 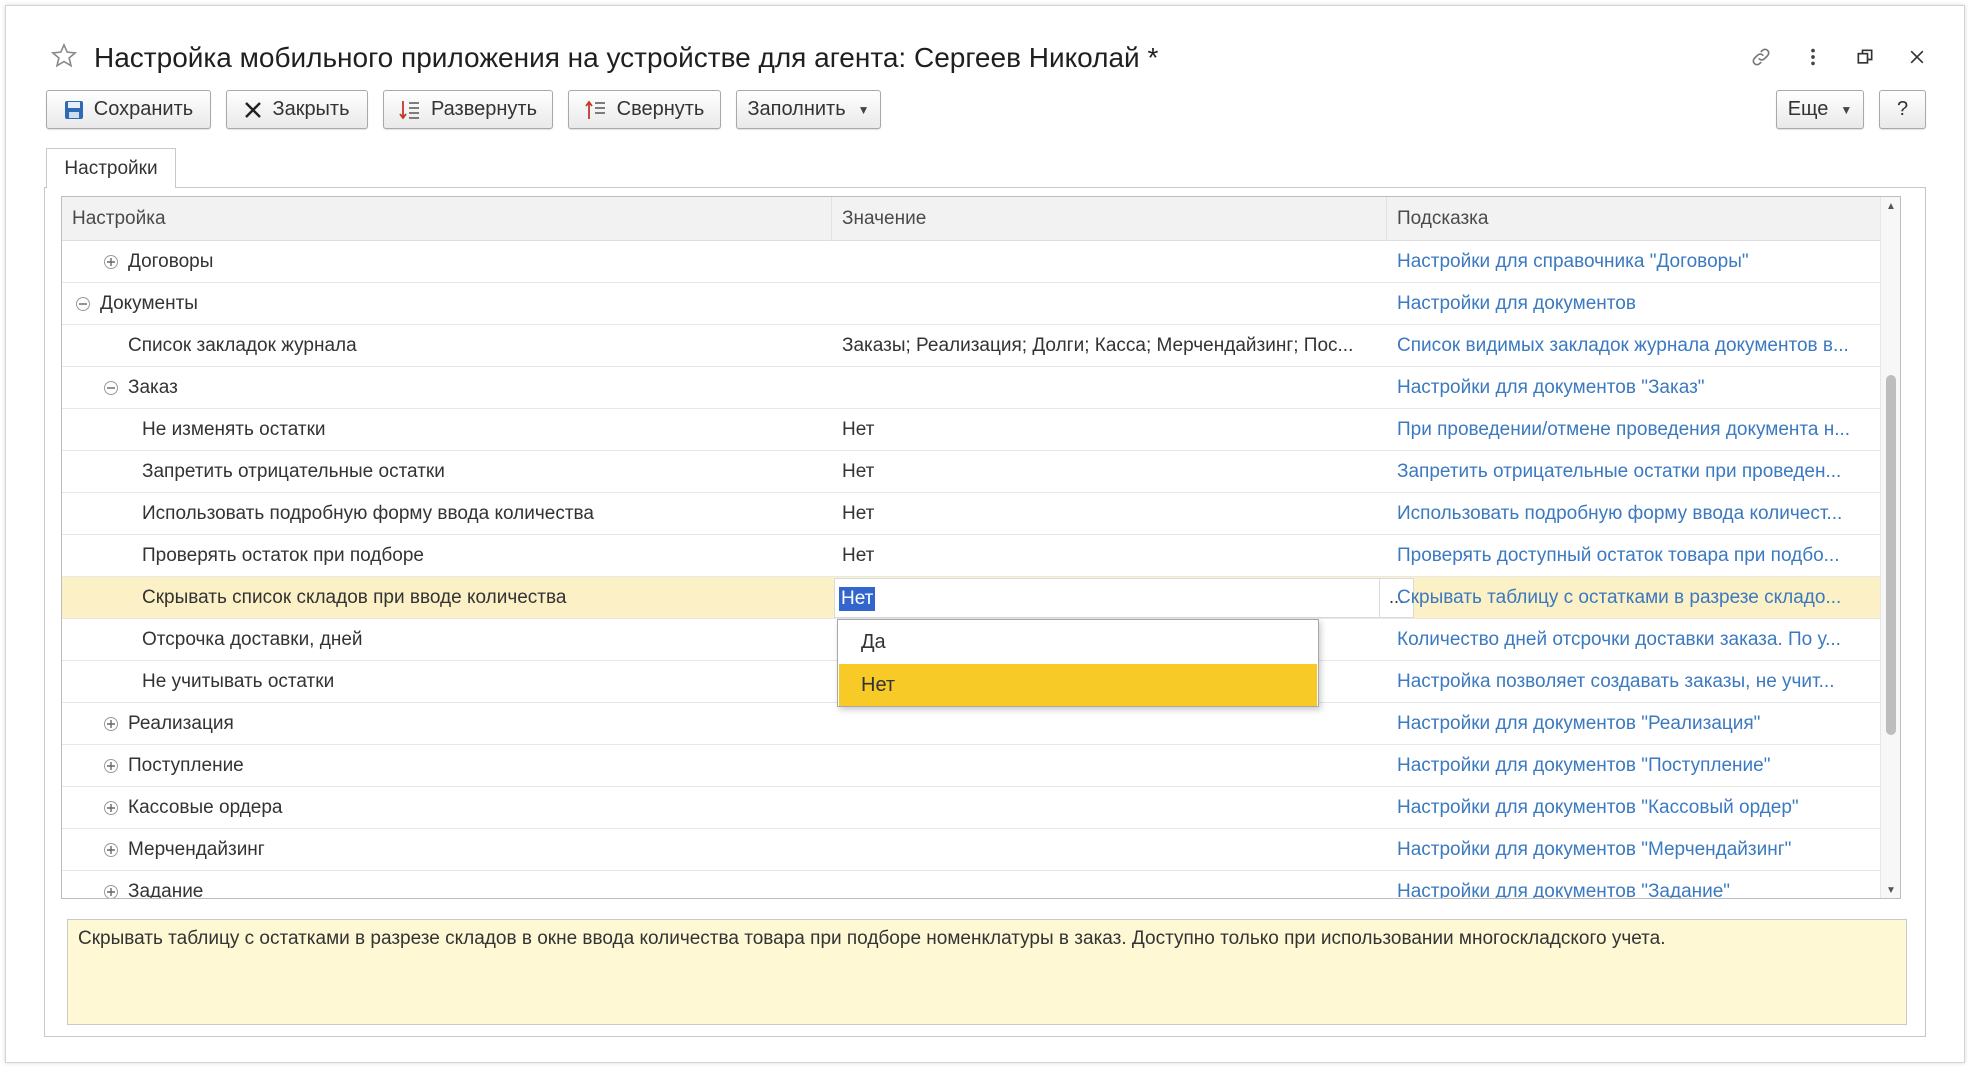 What do you see at coordinates (1761, 57) in the screenshot?
I see `link-icon` at bounding box center [1761, 57].